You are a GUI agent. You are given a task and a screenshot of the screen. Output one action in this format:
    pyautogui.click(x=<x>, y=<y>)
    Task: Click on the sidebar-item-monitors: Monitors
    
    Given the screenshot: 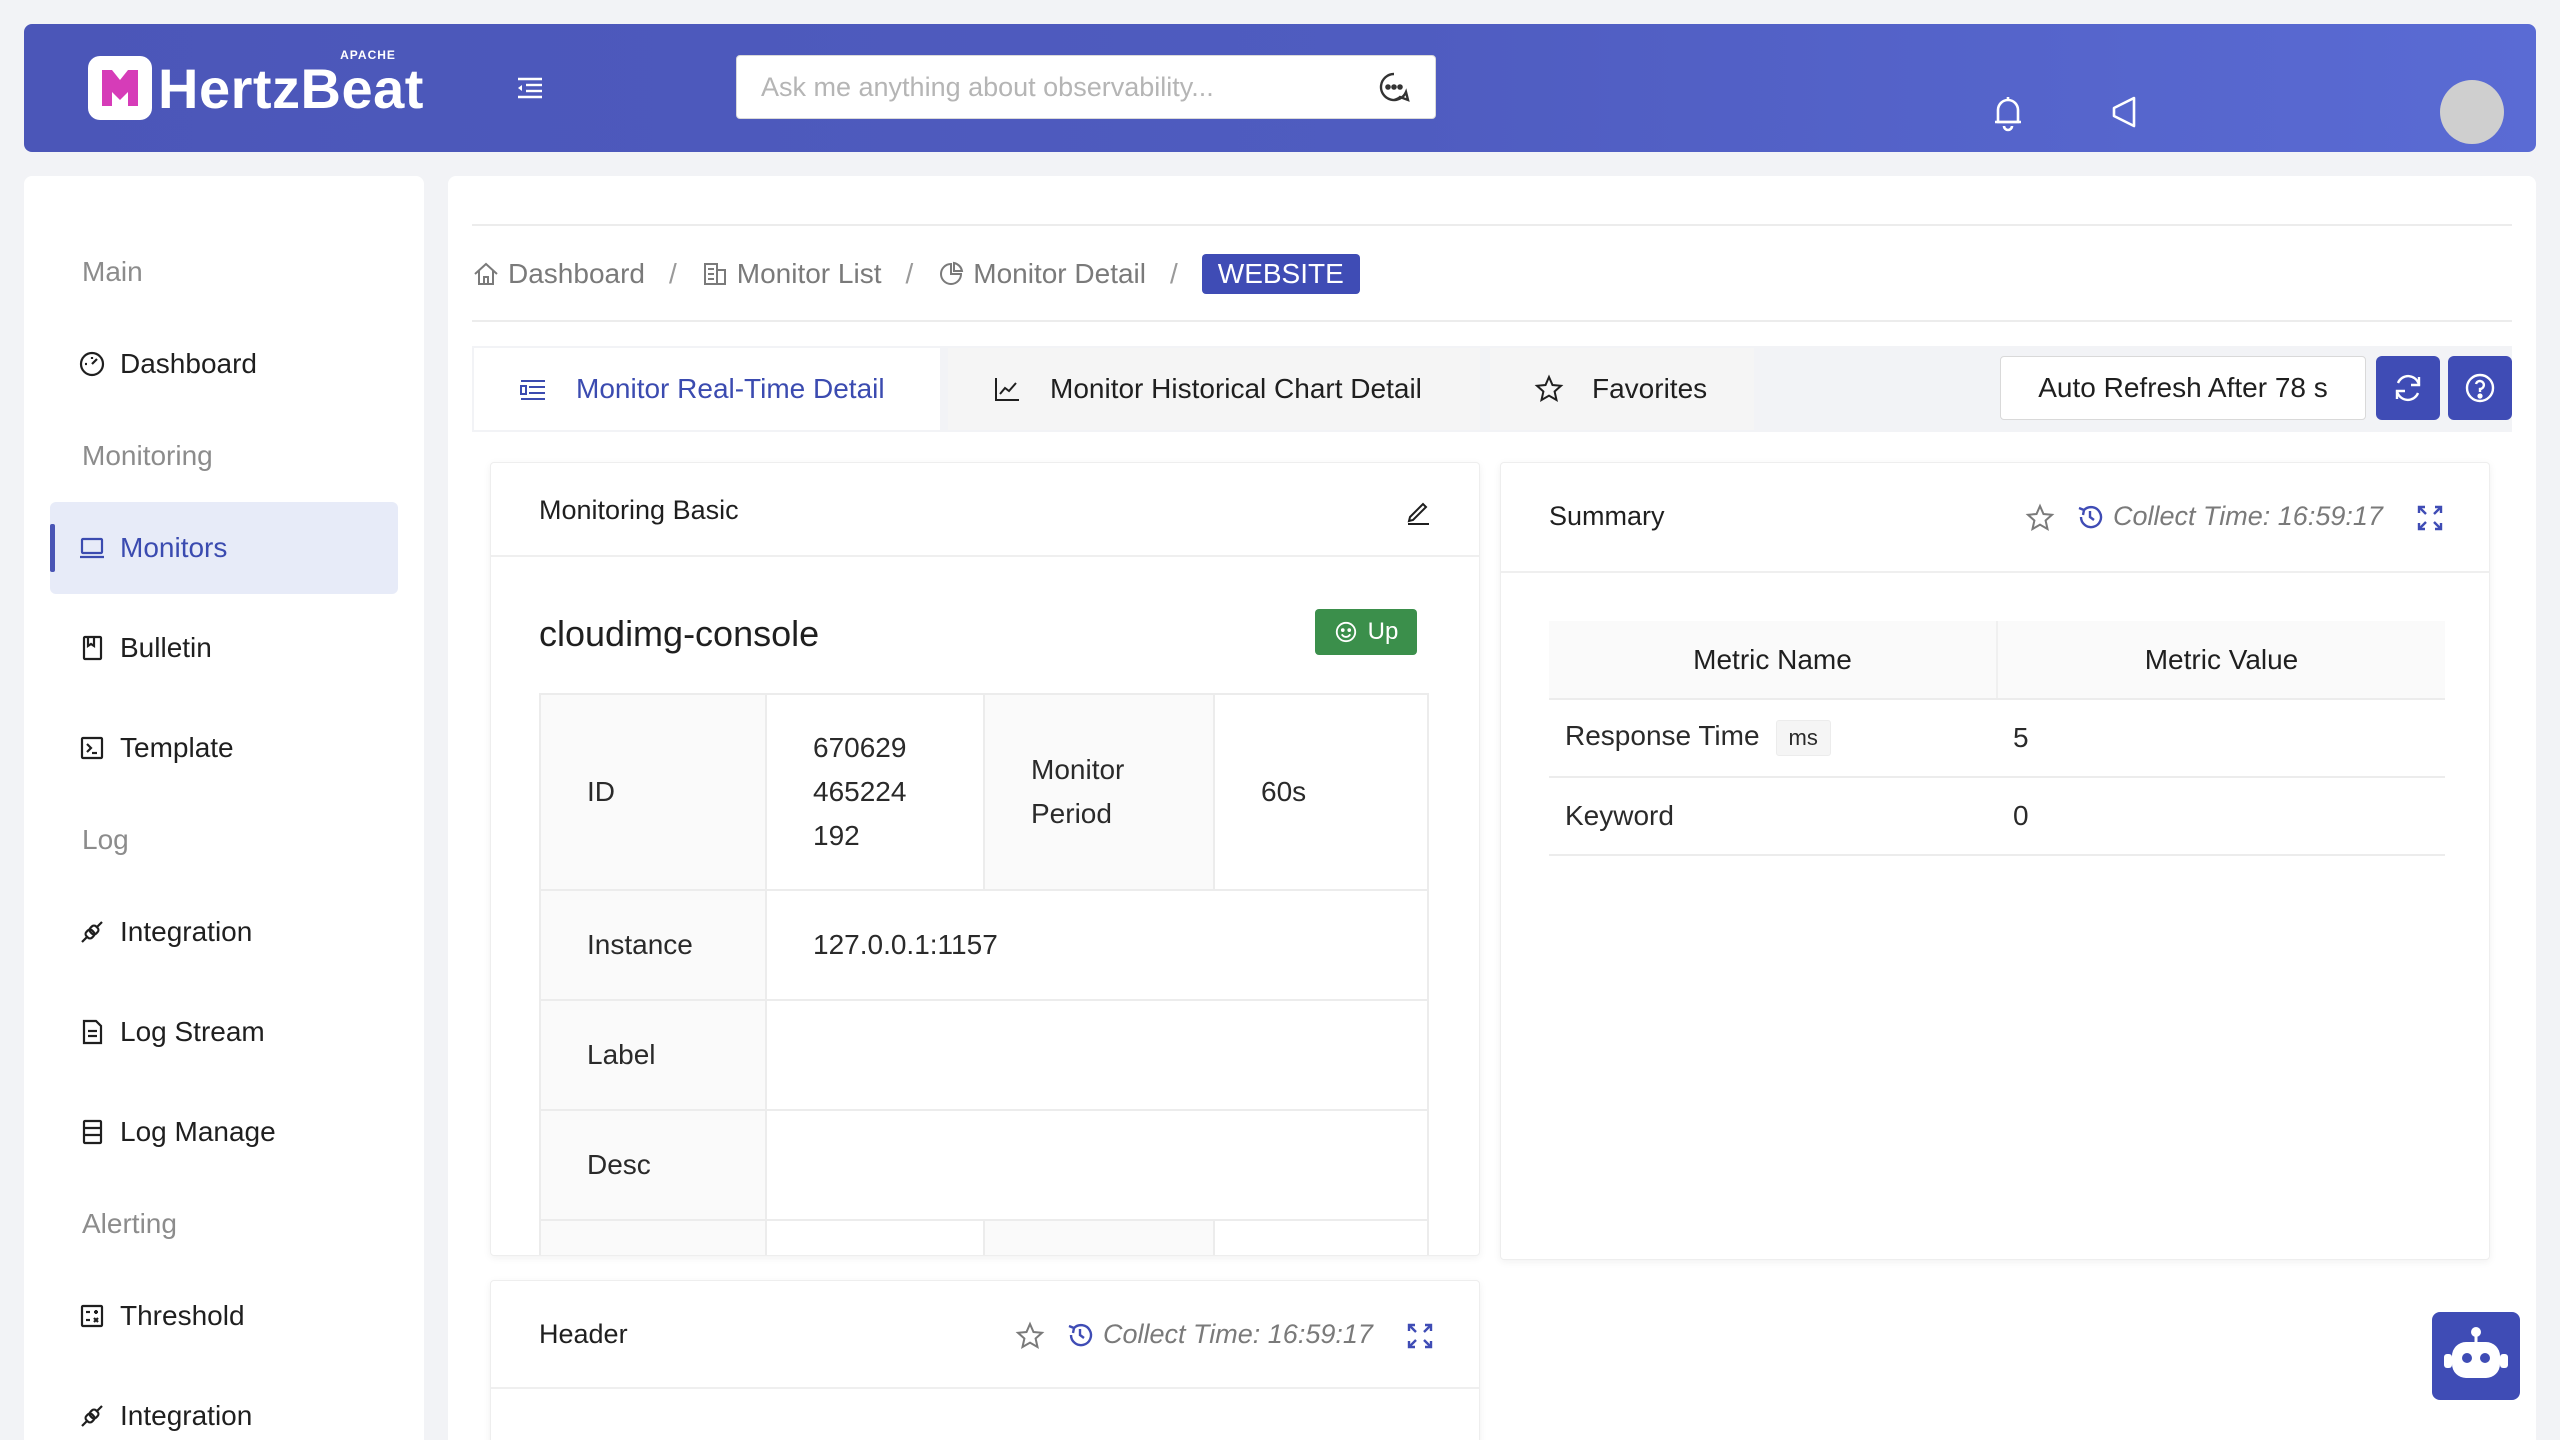 What is the action you would take?
    pyautogui.click(x=224, y=548)
    